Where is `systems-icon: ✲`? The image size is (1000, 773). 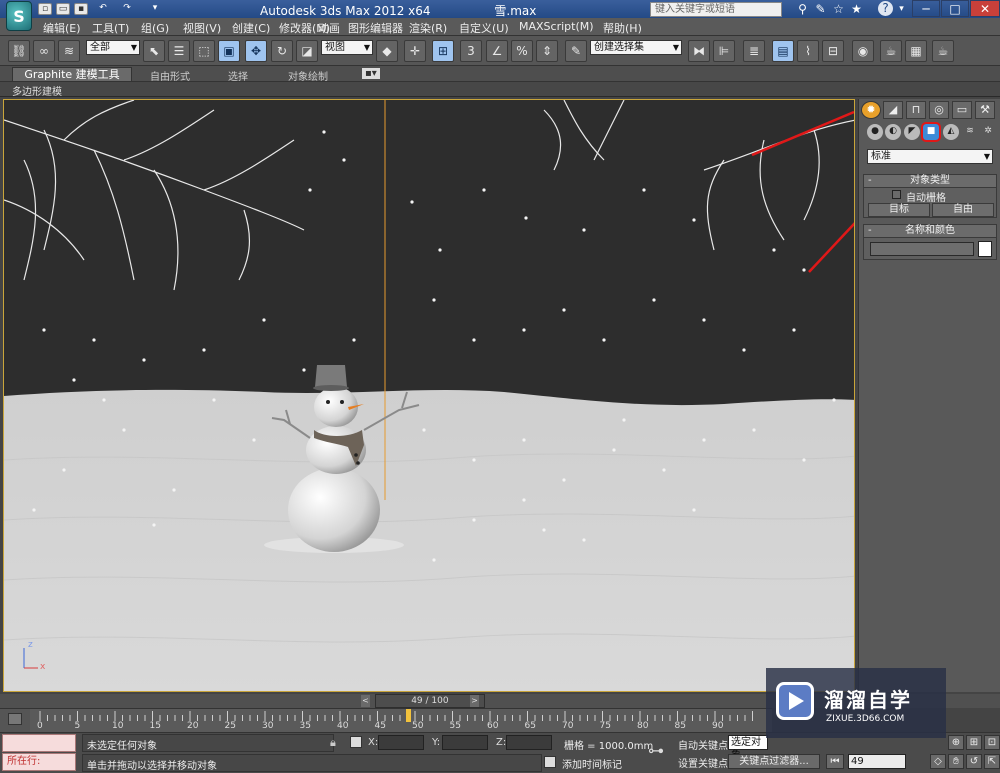
systems-icon: ✲ is located at coordinates (988, 132).